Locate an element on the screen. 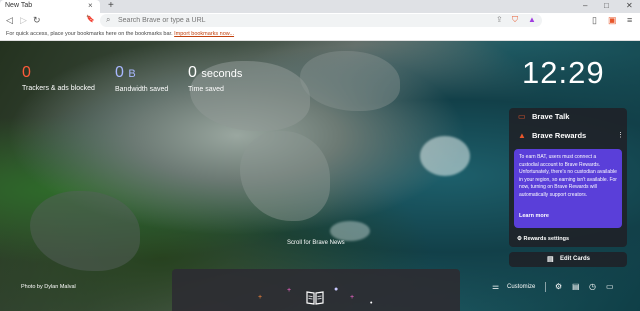 The image size is (640, 311). tab-new-tab: New Tab × is located at coordinates (50, 6).